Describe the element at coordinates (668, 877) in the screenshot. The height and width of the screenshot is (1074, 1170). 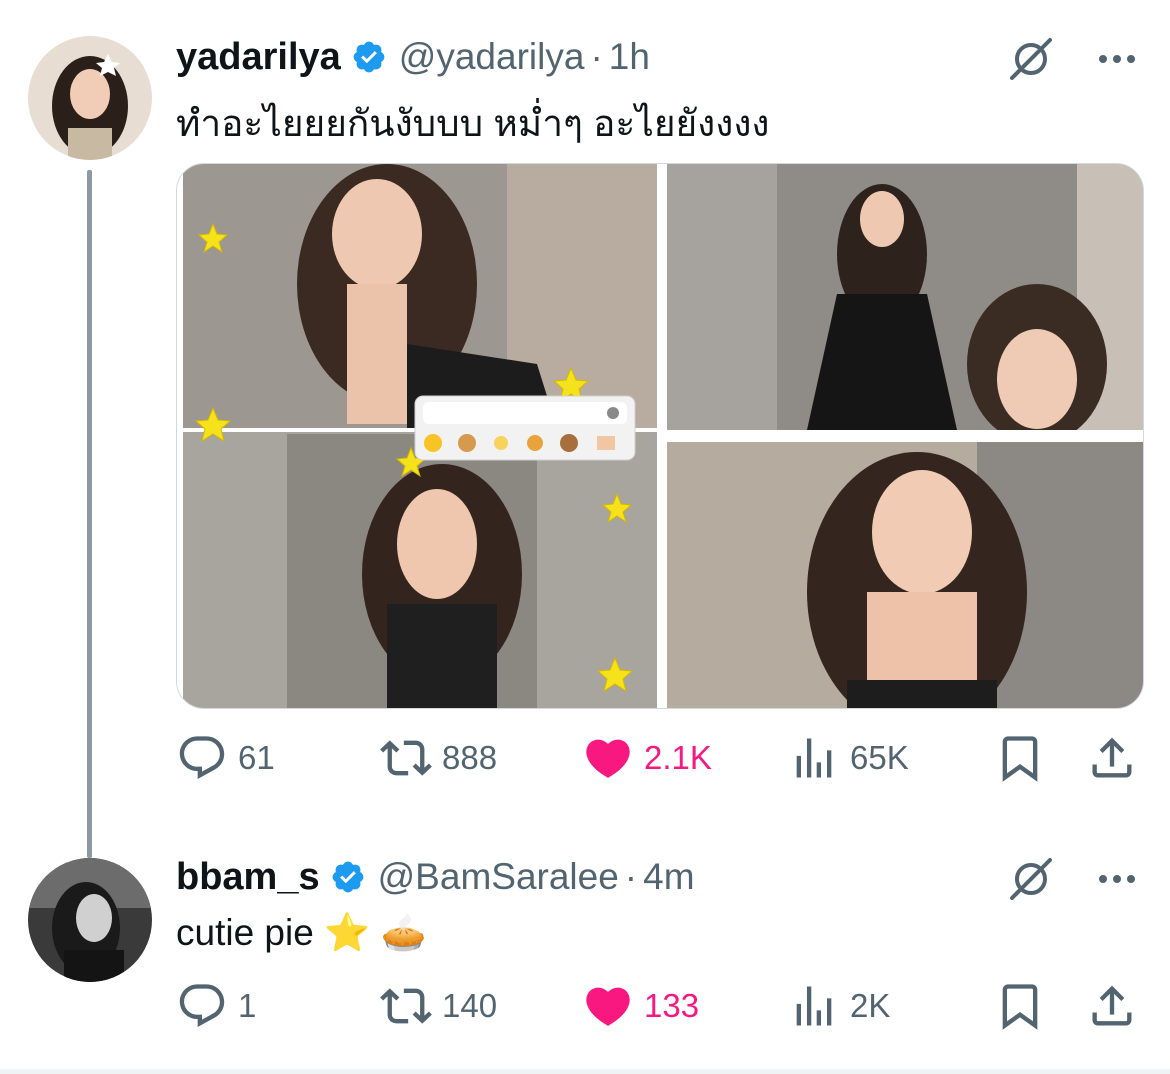
I see `timestamp: 4m` at that location.